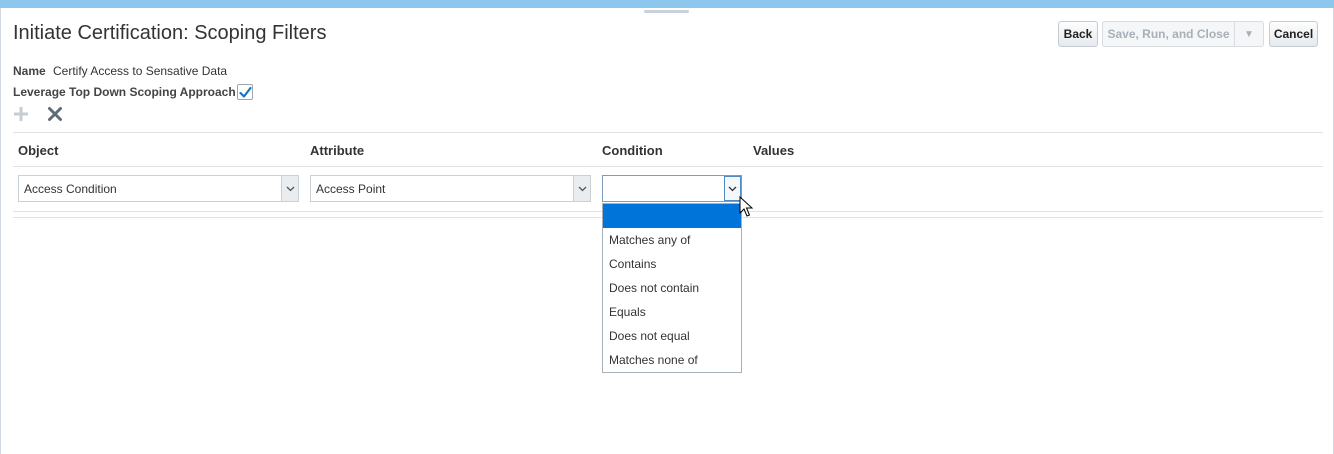  I want to click on save-run-close-label: Save, Run, and Close, so click(1168, 34).